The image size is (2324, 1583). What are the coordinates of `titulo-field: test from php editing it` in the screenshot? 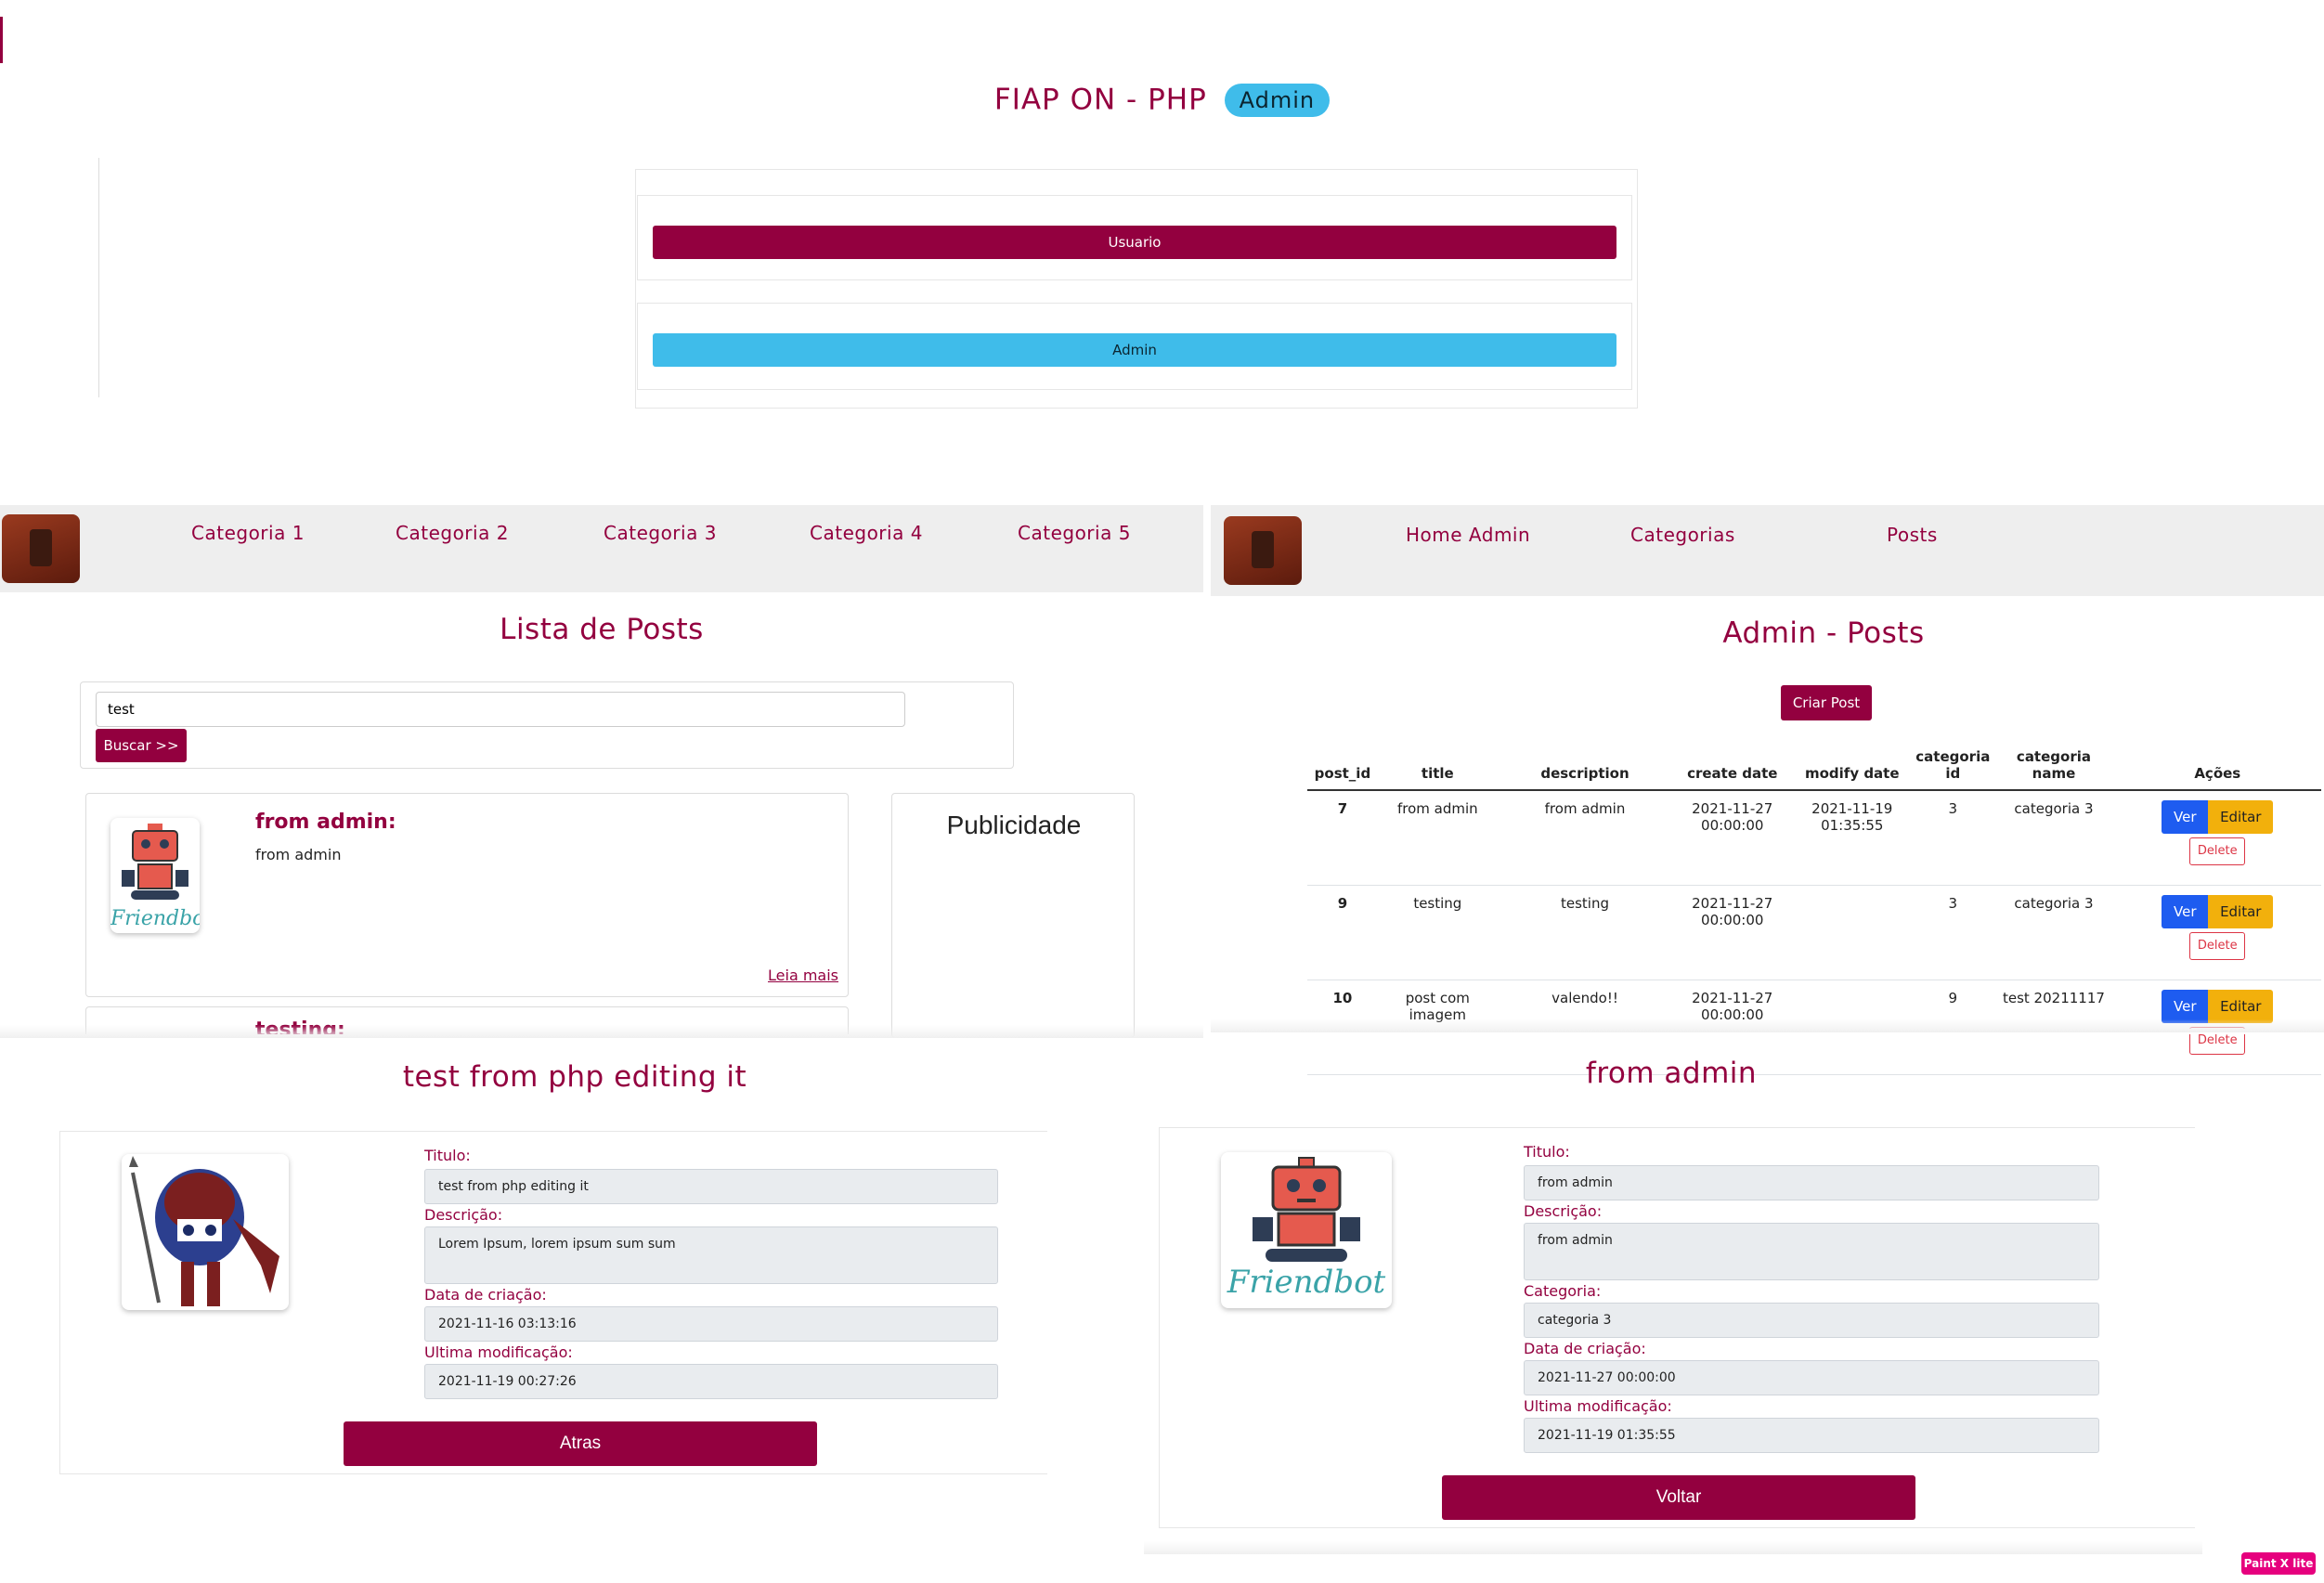 It's located at (711, 1186).